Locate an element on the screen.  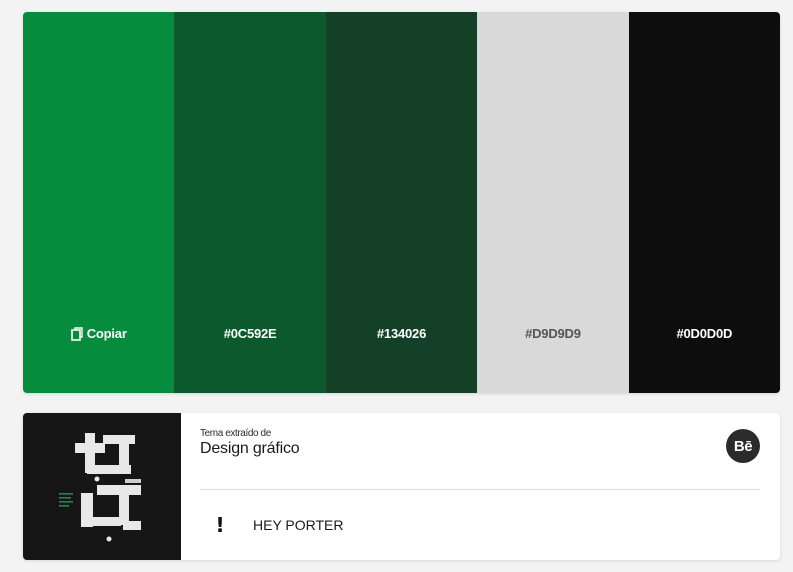
arabic-calligraphy-artwork is located at coordinates (100, 487).